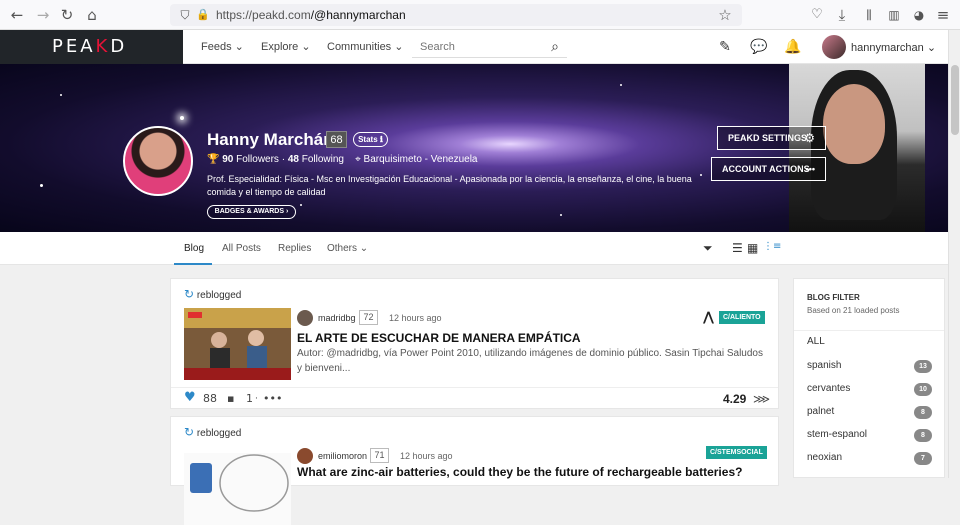  What do you see at coordinates (943, 15) in the screenshot?
I see `menu-icon: ≡` at bounding box center [943, 15].